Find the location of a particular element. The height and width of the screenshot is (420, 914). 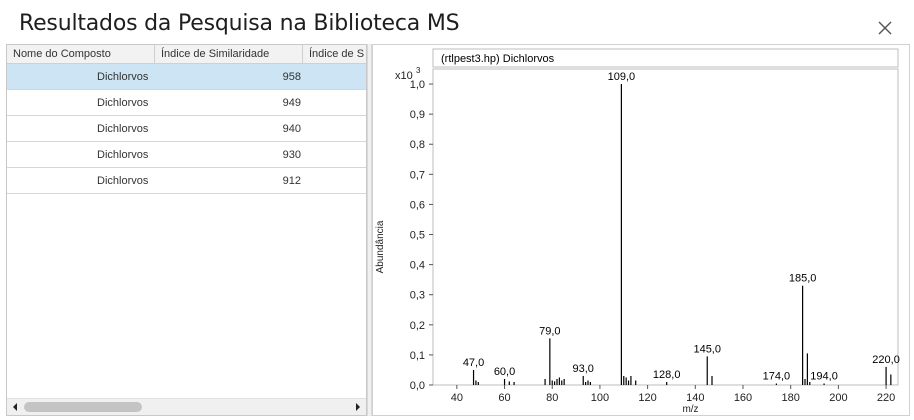

cell-similarity-index: 940 is located at coordinates (291, 129).